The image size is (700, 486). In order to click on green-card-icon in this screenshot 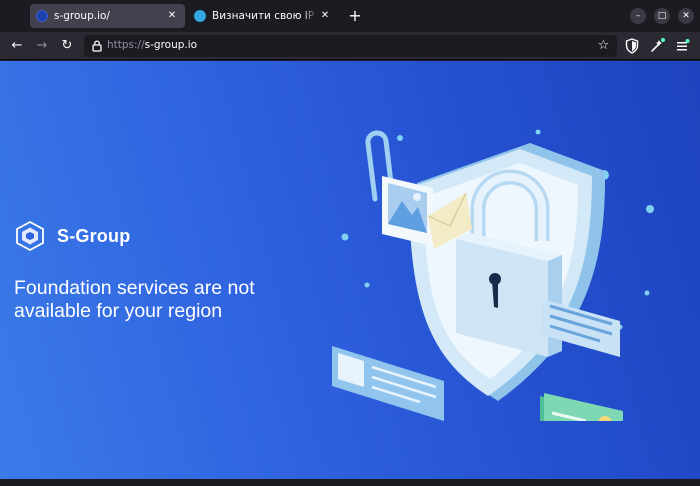, I will do `click(581, 407)`.